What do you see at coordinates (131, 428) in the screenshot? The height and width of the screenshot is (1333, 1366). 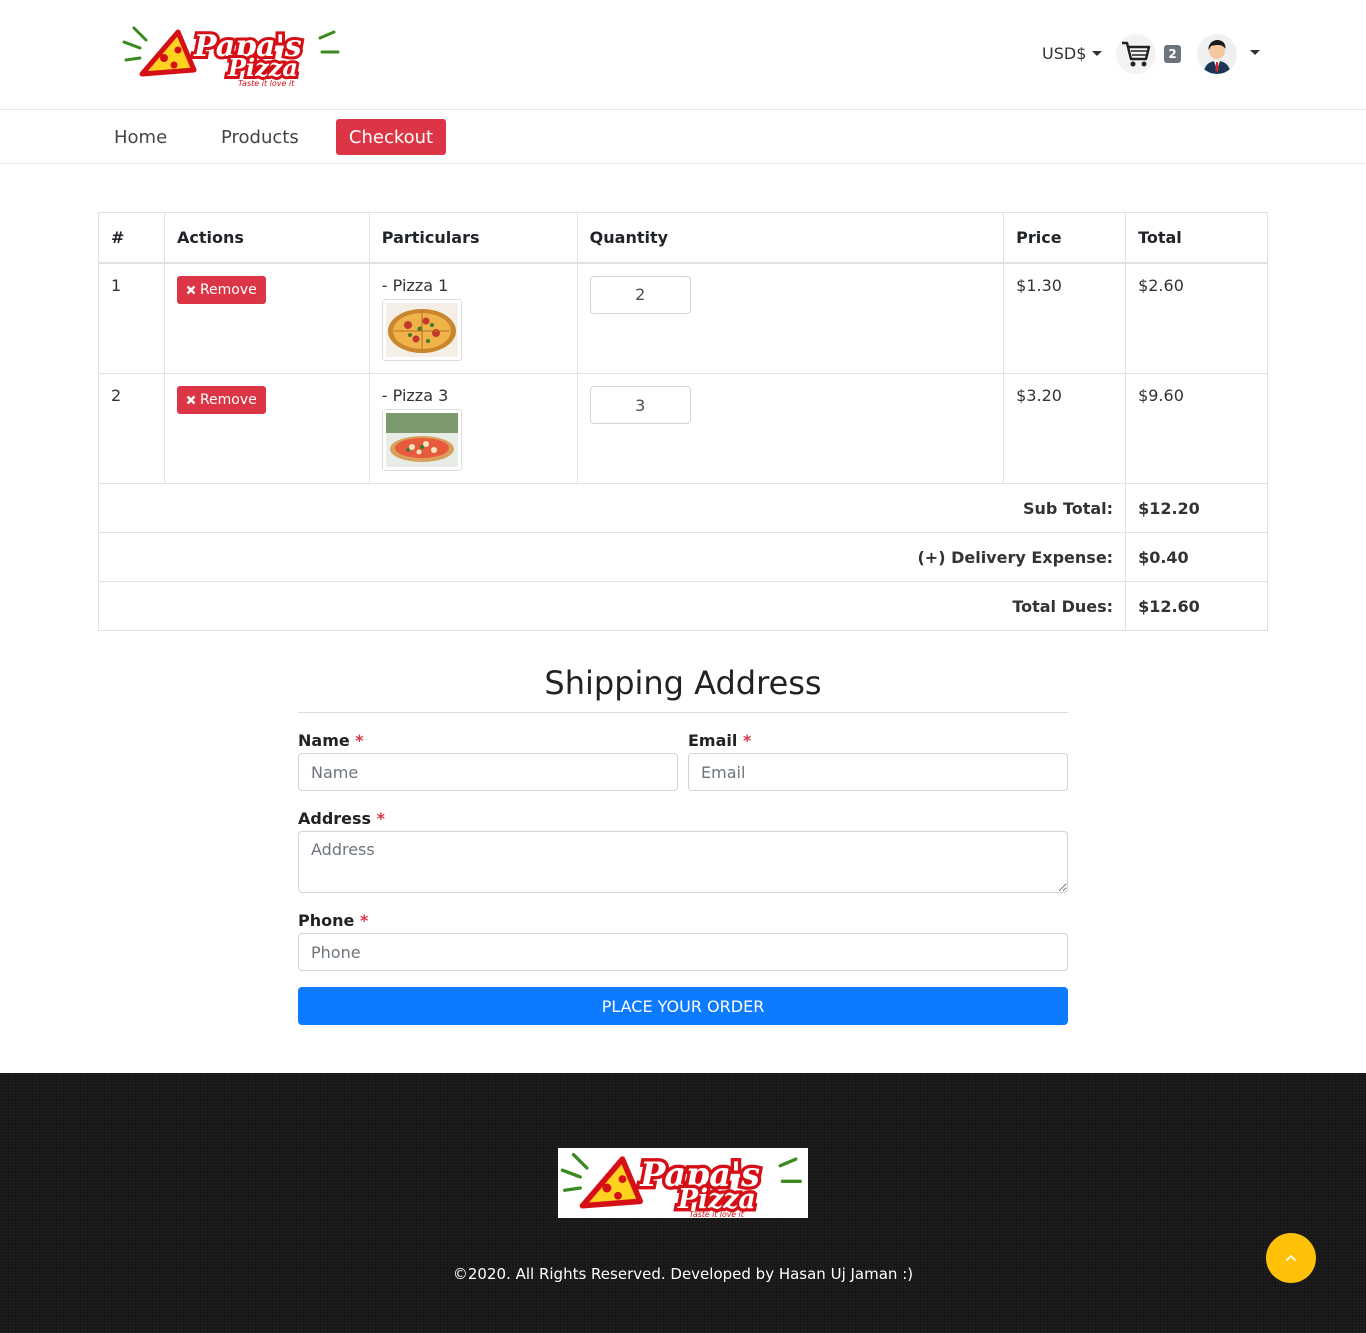 I see `row-number: 2` at bounding box center [131, 428].